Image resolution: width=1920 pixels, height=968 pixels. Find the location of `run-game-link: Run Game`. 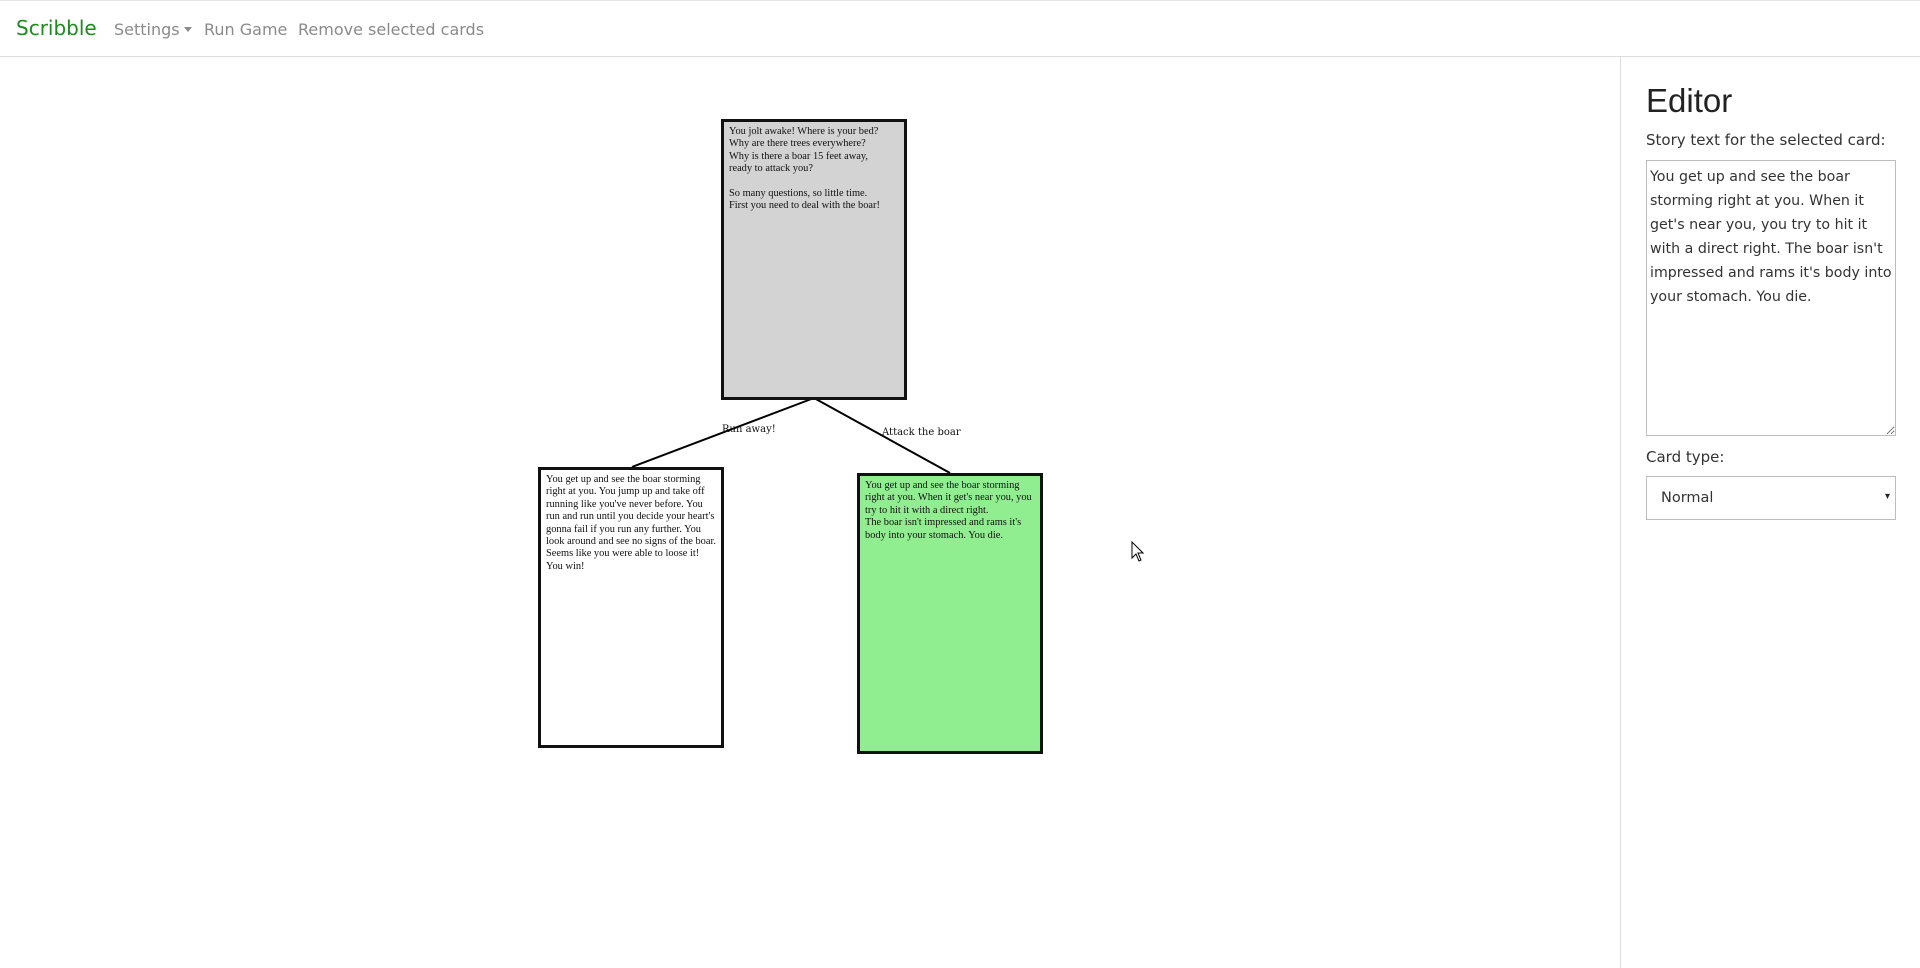

run-game-link: Run Game is located at coordinates (245, 29).